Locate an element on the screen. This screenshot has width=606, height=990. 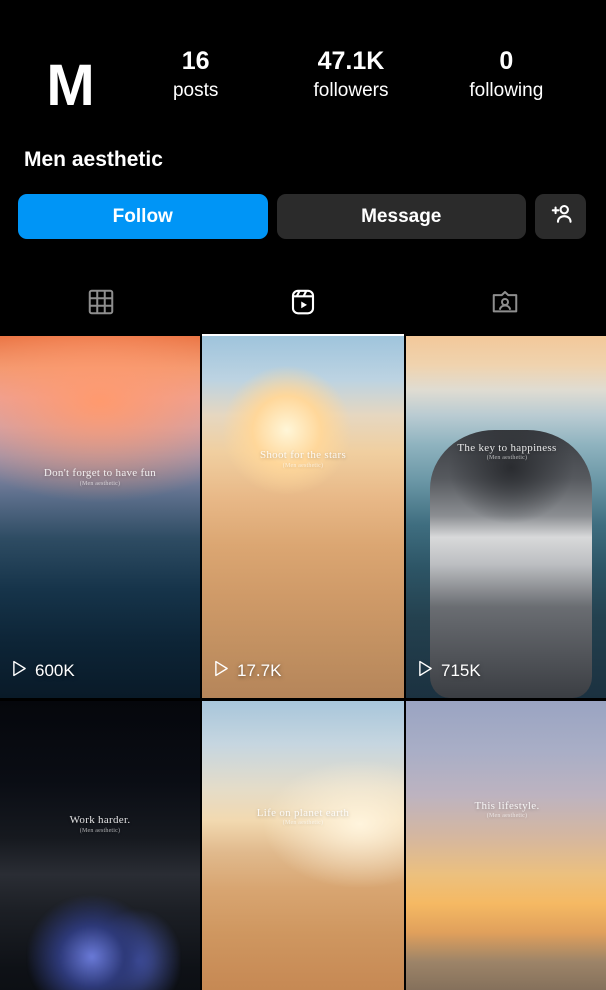
profile-tab-bar is located at coordinates (303, 304).